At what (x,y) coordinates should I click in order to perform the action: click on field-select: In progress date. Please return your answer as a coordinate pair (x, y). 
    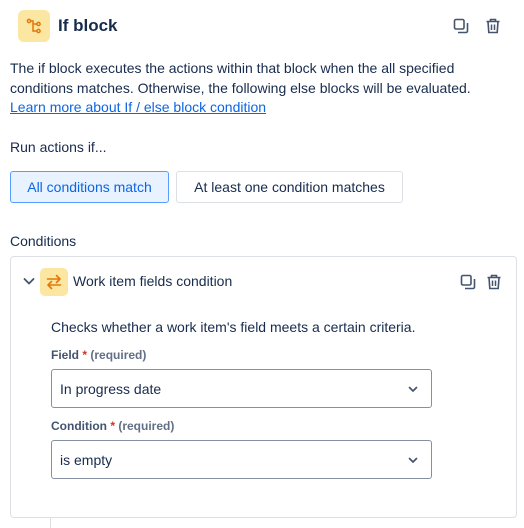
    Looking at the image, I should click on (241, 388).